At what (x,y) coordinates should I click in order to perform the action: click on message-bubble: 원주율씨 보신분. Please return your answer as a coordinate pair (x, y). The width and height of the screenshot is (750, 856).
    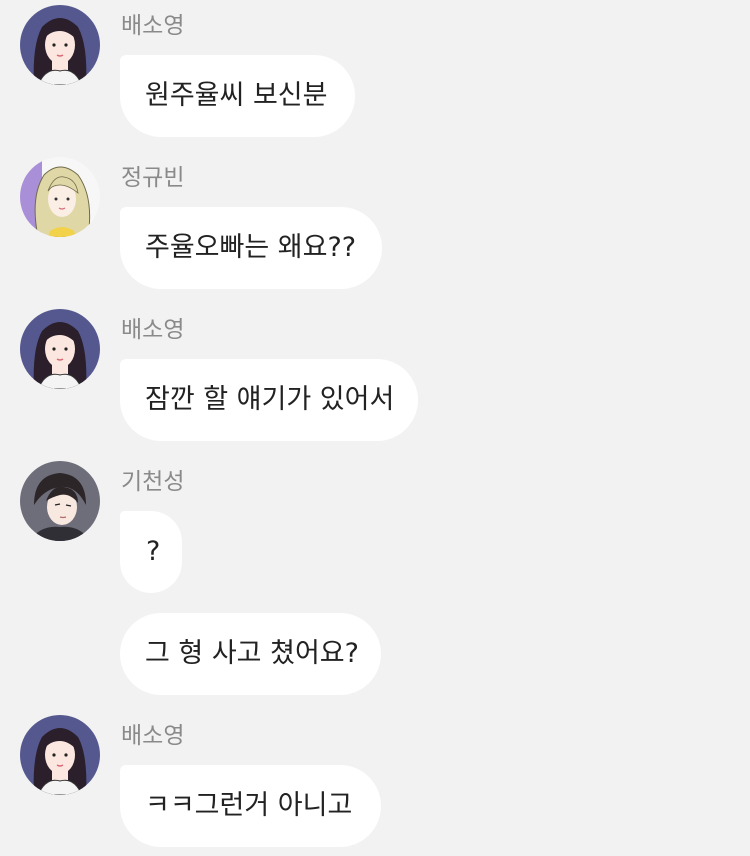
    Looking at the image, I should click on (237, 96).